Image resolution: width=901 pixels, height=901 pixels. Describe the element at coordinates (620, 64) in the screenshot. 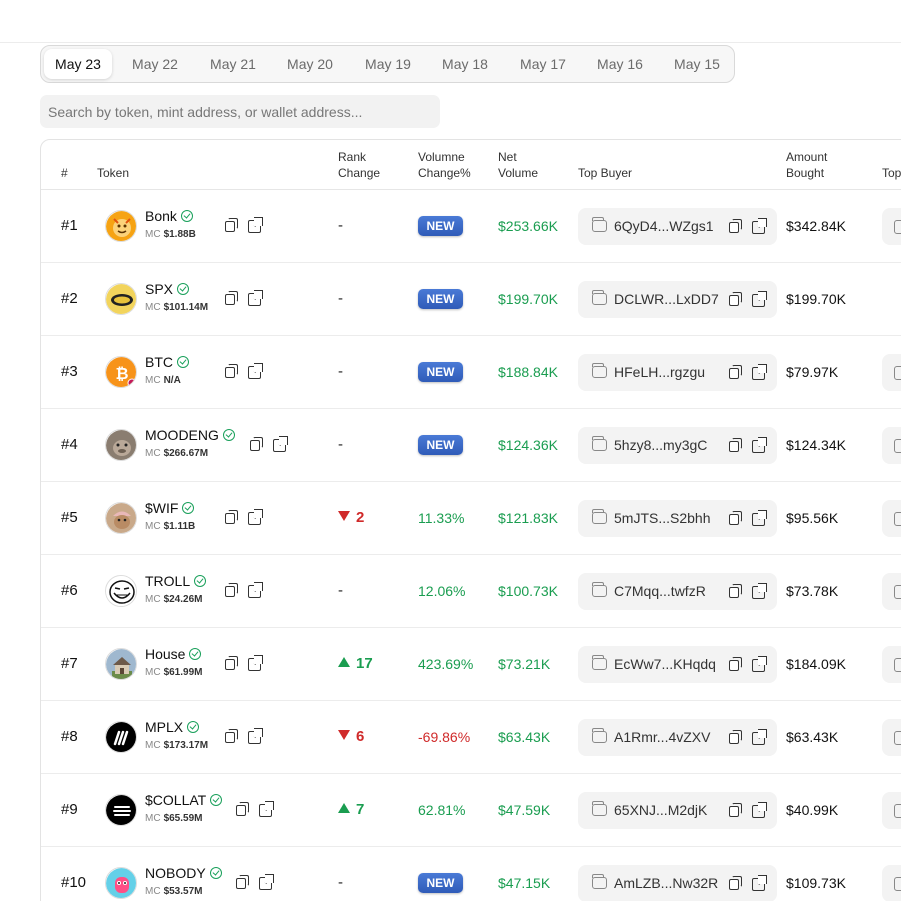

I see `date-tab-may-16: May 16` at that location.